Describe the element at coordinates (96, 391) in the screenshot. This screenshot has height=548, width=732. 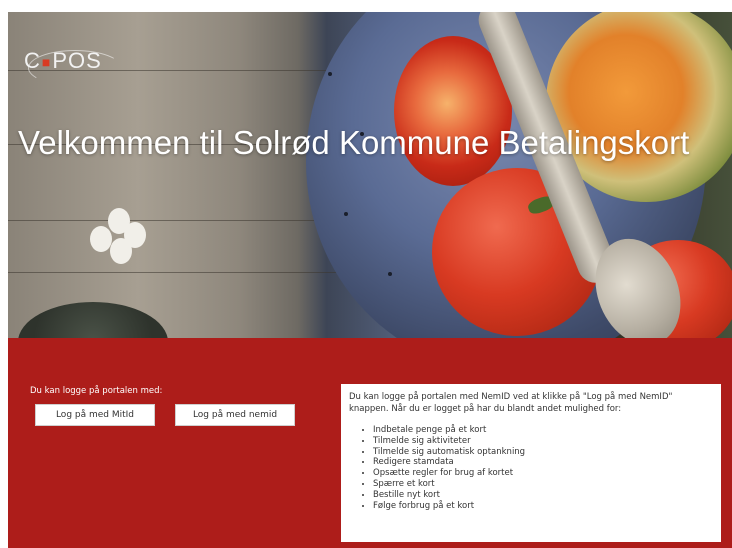
I see `login-prompt: Du kan logge på portalen med:` at that location.